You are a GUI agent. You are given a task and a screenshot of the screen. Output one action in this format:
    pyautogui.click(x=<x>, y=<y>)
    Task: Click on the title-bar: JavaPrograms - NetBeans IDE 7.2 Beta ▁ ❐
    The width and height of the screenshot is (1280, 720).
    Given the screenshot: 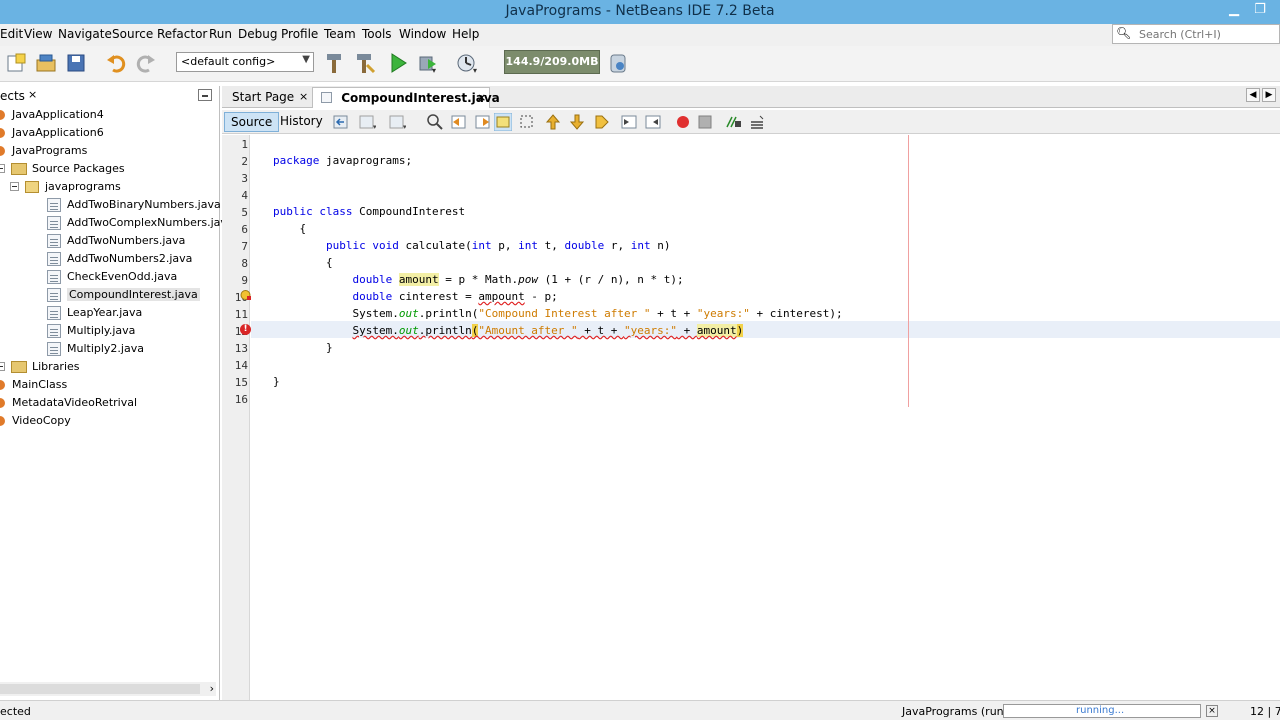 What is the action you would take?
    pyautogui.click(x=640, y=12)
    